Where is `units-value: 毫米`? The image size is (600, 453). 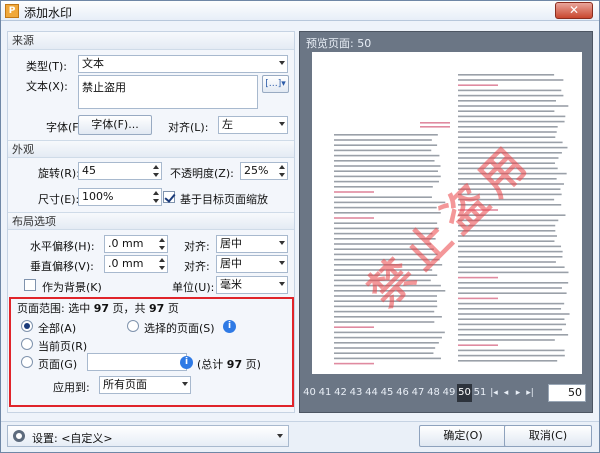 units-value: 毫米 is located at coordinates (231, 284).